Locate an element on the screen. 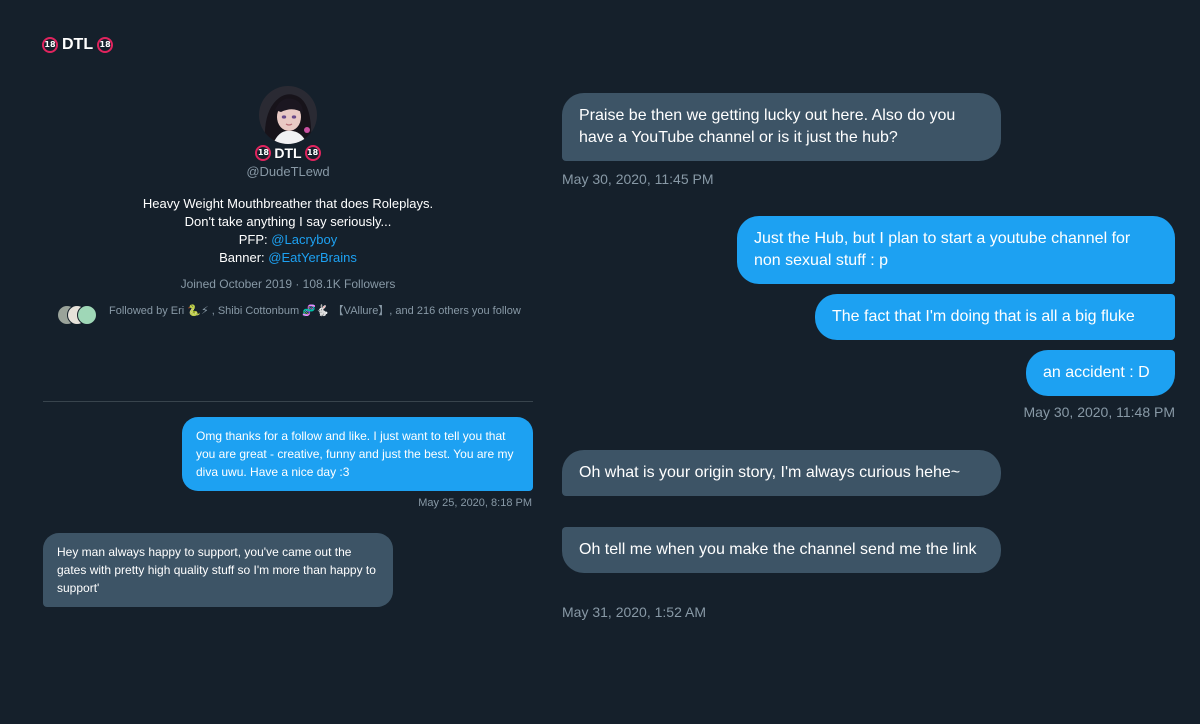 The image size is (1200, 724). header-username: DTL is located at coordinates (77, 45).